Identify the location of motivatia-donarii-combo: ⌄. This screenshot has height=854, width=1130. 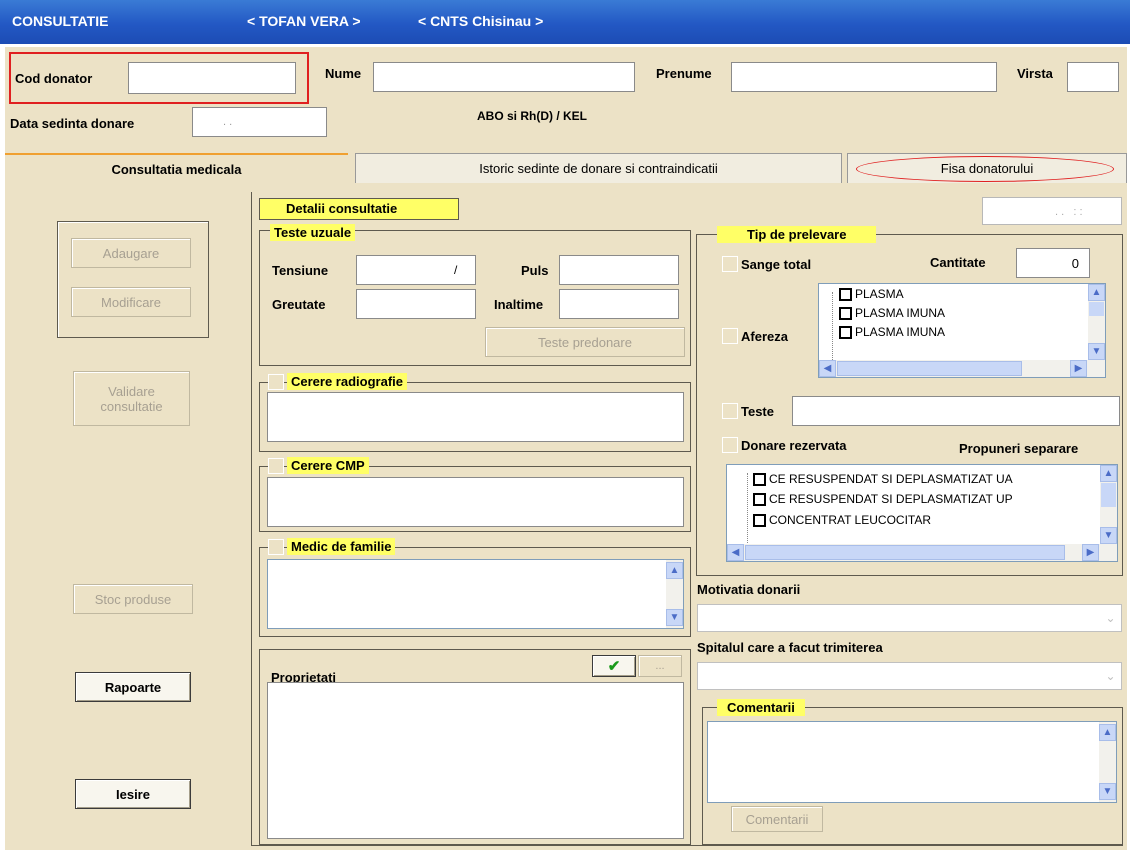
(909, 618).